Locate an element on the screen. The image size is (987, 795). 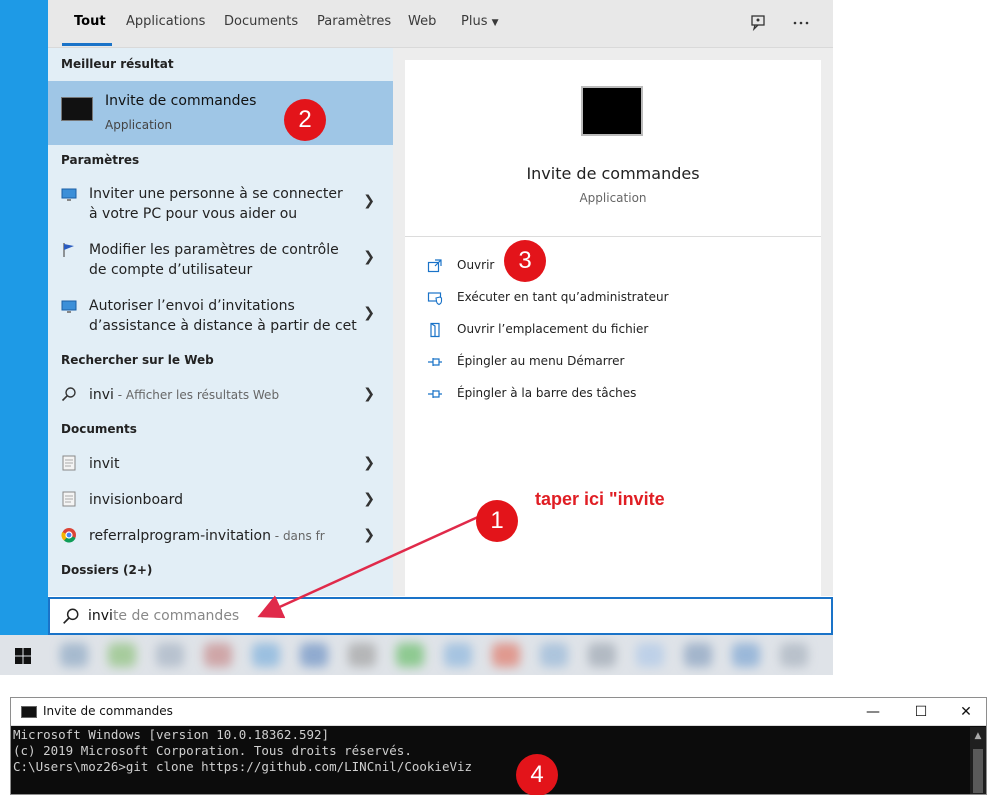
minimize-button: — is located at coordinates (873, 712).